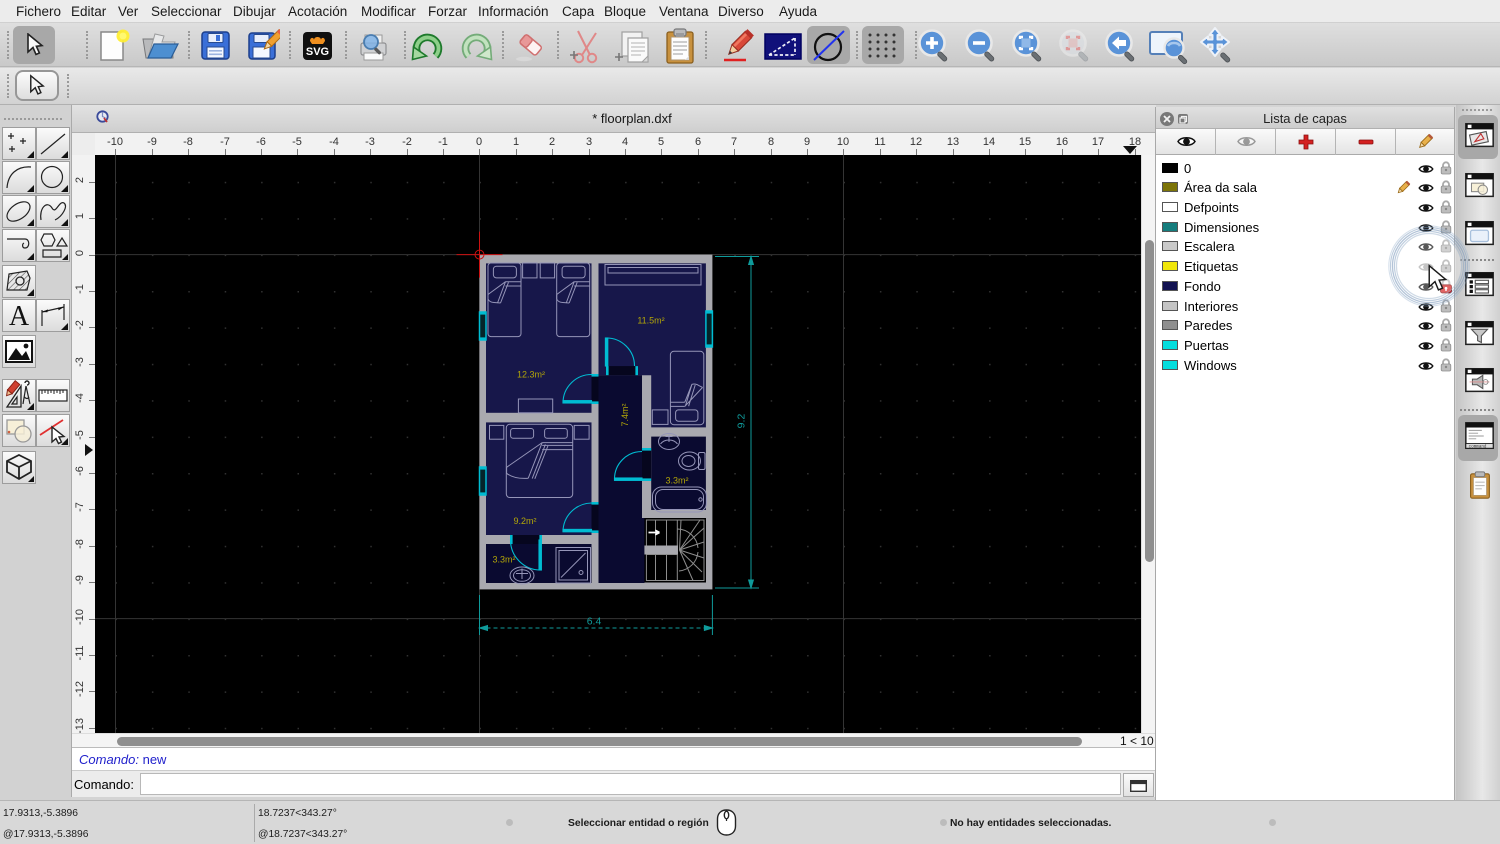 This screenshot has width=1500, height=844. What do you see at coordinates (625, 414) in the screenshot?
I see `svg-text: 7.4m²` at bounding box center [625, 414].